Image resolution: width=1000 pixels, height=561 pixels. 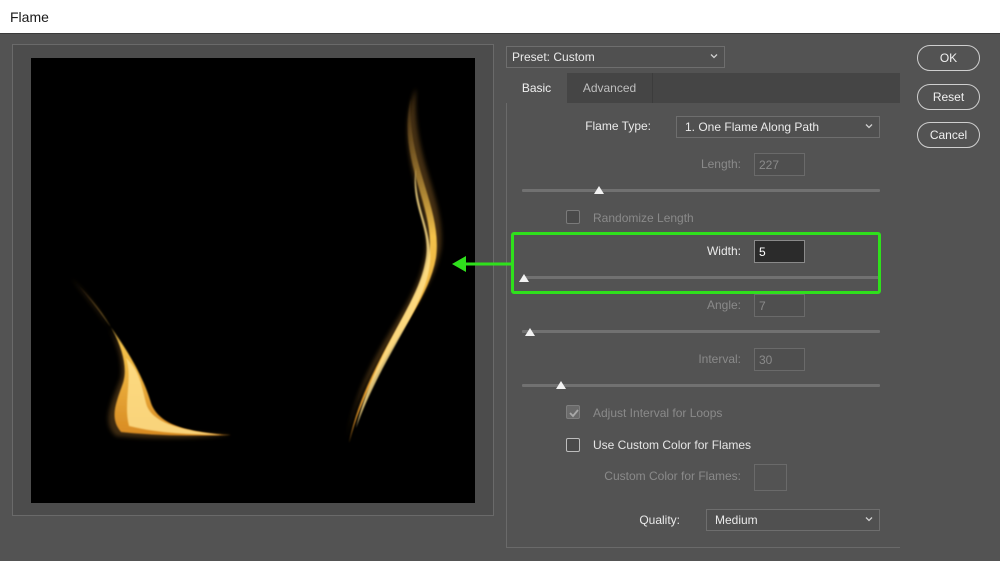 I want to click on flame-type-value: 1. One Flame Along Path, so click(x=752, y=127).